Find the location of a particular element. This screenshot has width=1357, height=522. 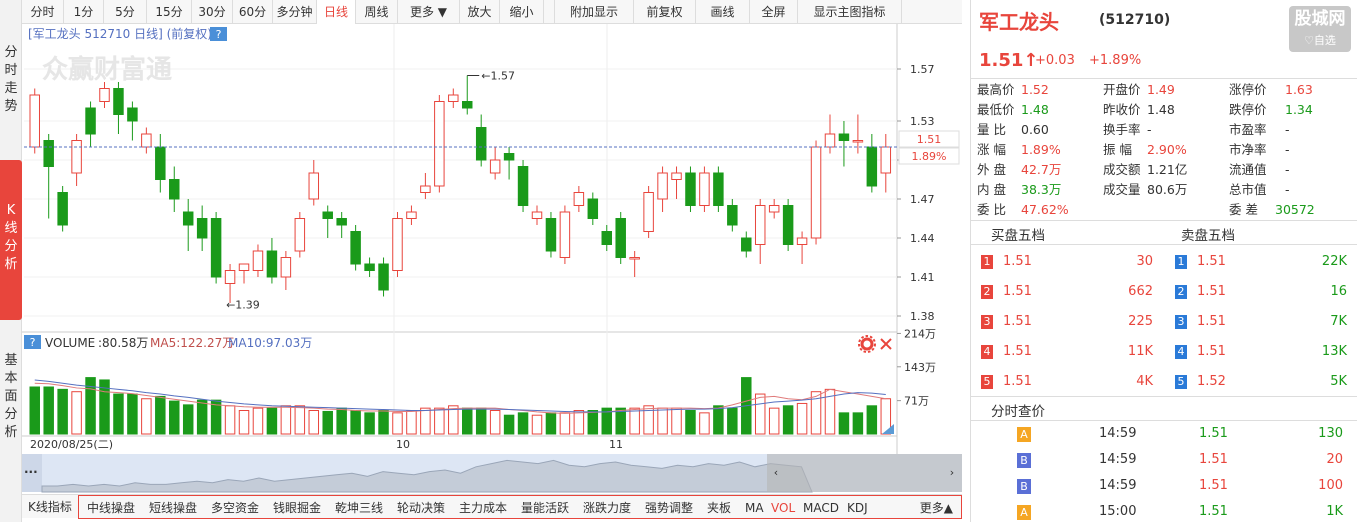

overview-window is located at coordinates (864, 473).